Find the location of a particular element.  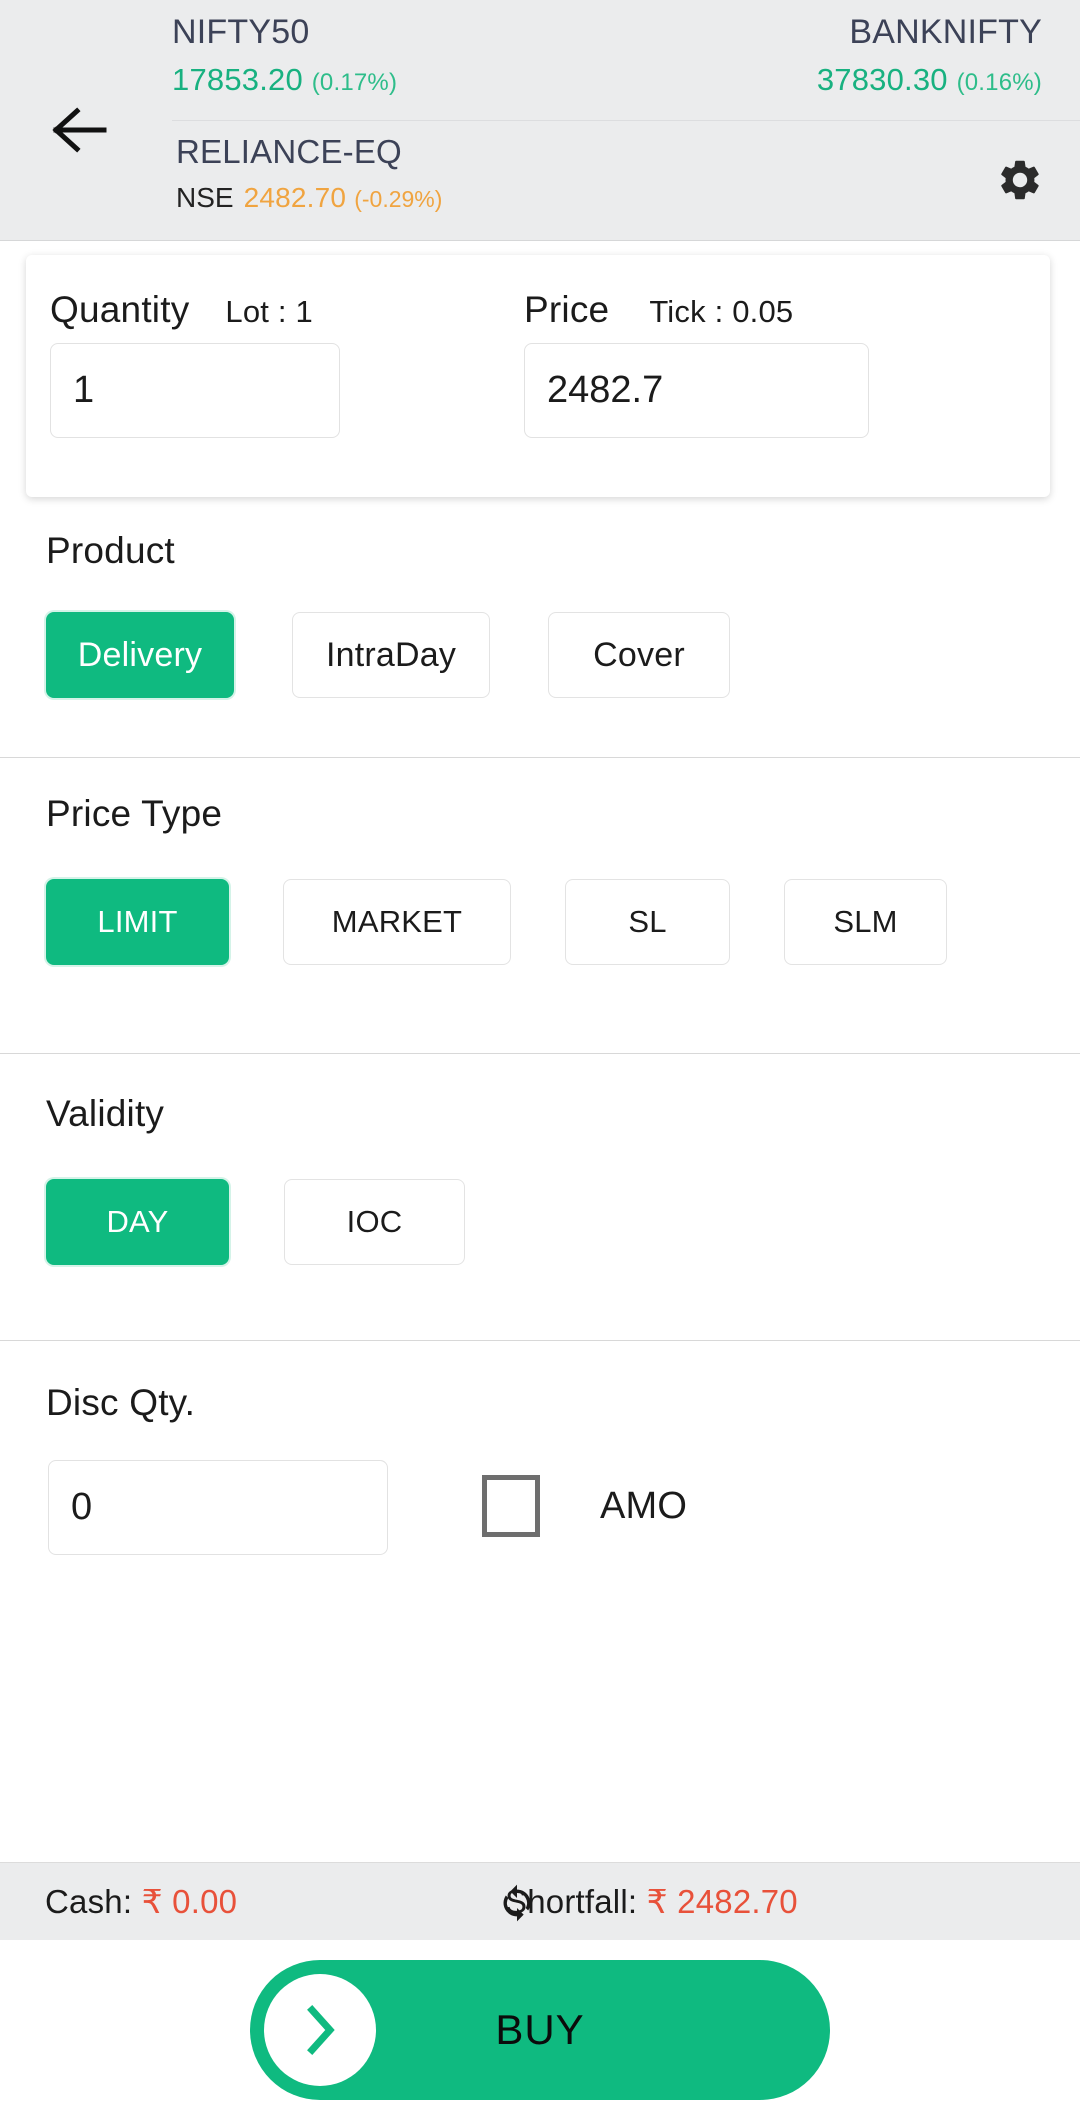

status-bar: Cash: ₹ 0.00 Shortfall: ₹ 2482.70 is located at coordinates (540, 1901).